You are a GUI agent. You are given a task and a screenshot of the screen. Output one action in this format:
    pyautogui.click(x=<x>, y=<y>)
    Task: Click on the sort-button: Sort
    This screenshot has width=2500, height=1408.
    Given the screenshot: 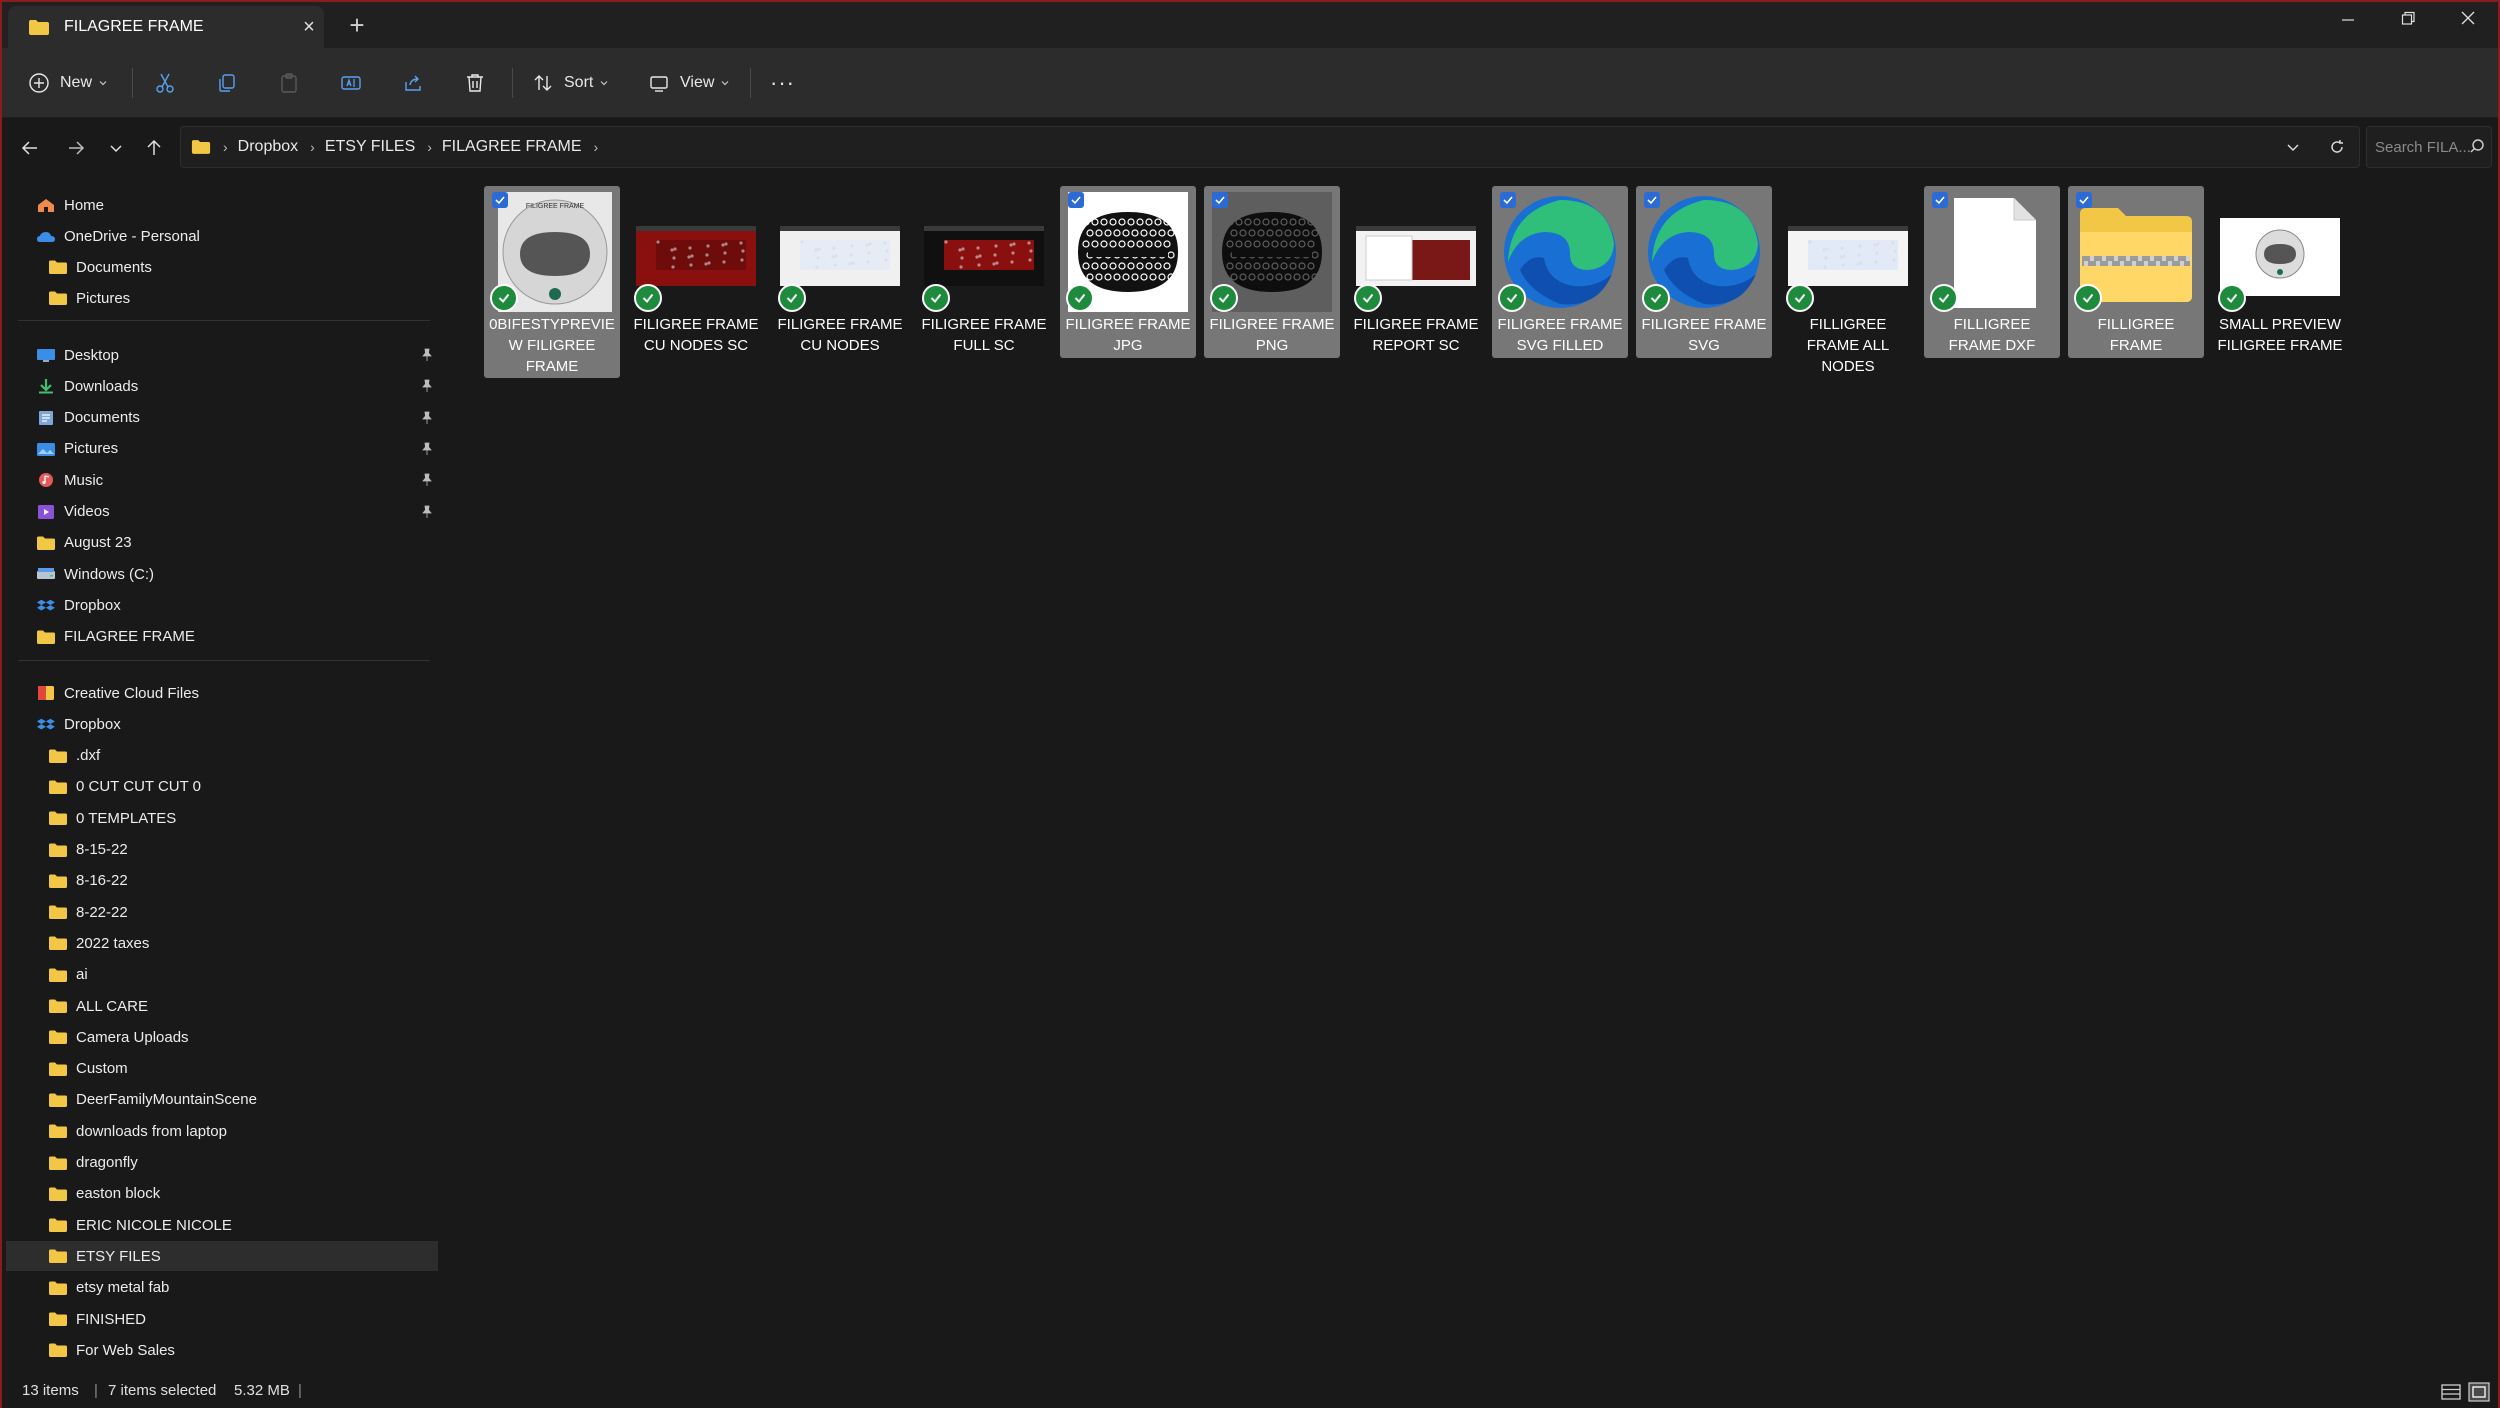 What is the action you would take?
    pyautogui.click(x=570, y=83)
    